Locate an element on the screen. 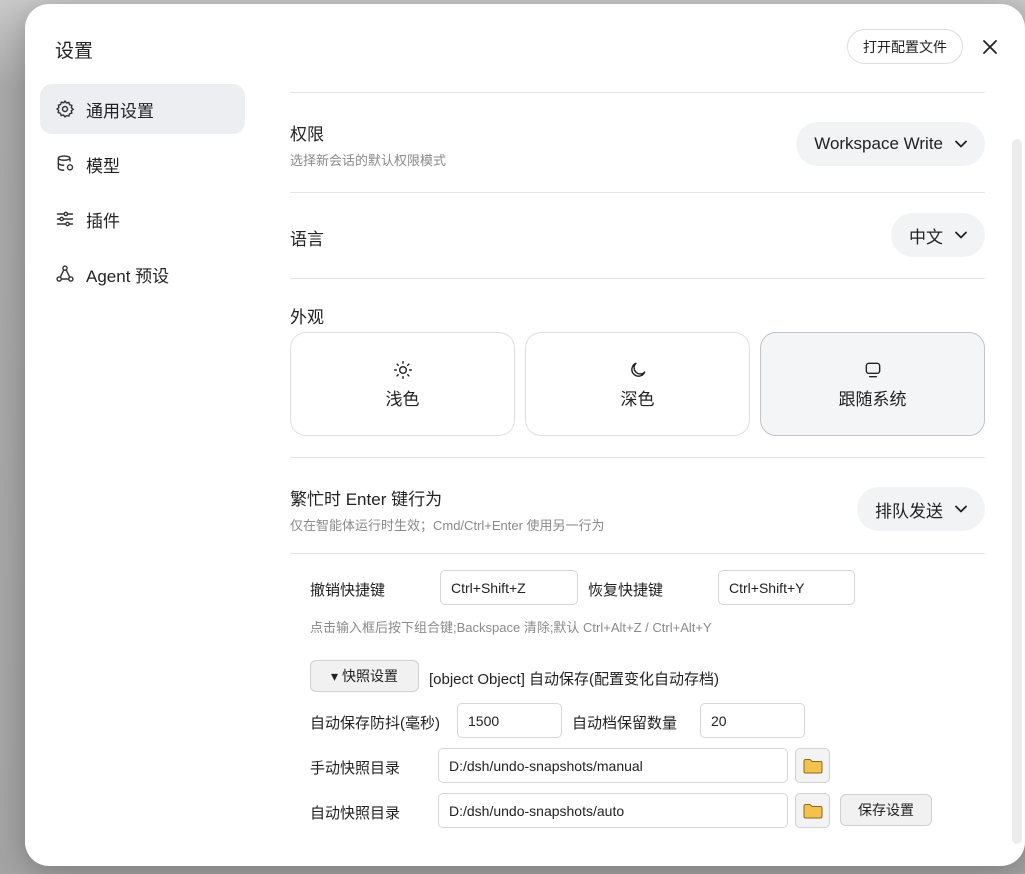  monitor-icon is located at coordinates (873, 370).